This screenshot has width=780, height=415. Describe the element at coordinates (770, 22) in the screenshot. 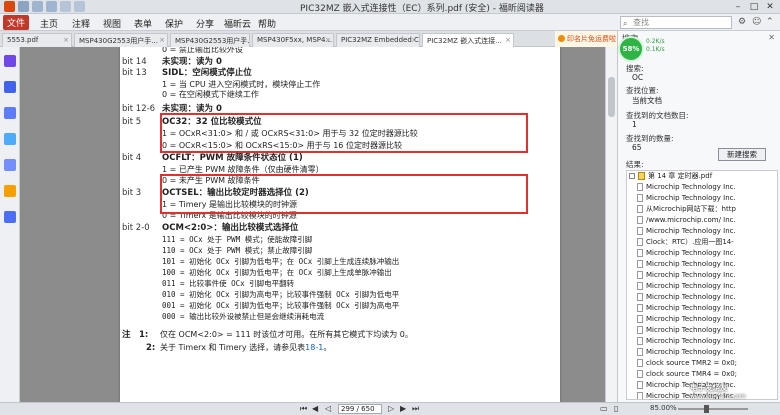

I see `expand-icon: ⌃` at that location.